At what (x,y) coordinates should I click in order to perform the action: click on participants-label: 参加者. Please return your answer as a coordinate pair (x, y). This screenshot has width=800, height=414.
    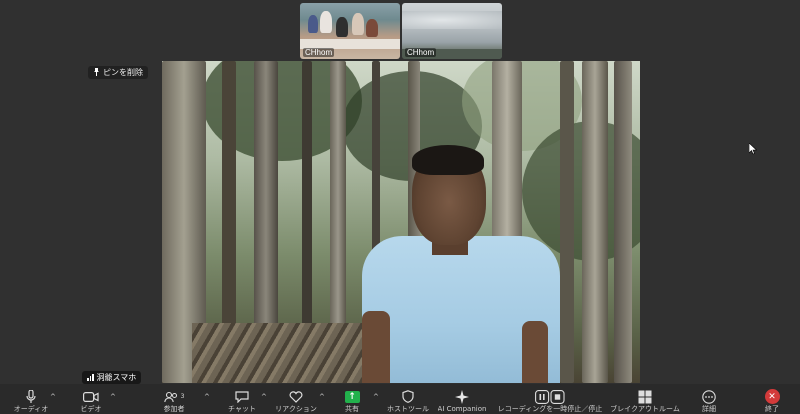
    Looking at the image, I should click on (174, 409).